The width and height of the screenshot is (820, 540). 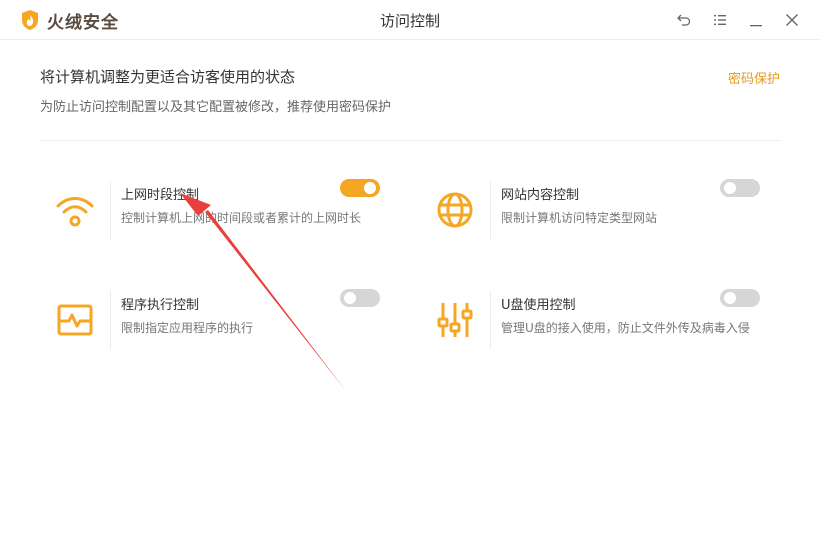 What do you see at coordinates (590, 320) in the screenshot?
I see `feature-card-usb-control: U盘使用控制 管理U盘的接入使用，防止文件外传及病毒入侵` at bounding box center [590, 320].